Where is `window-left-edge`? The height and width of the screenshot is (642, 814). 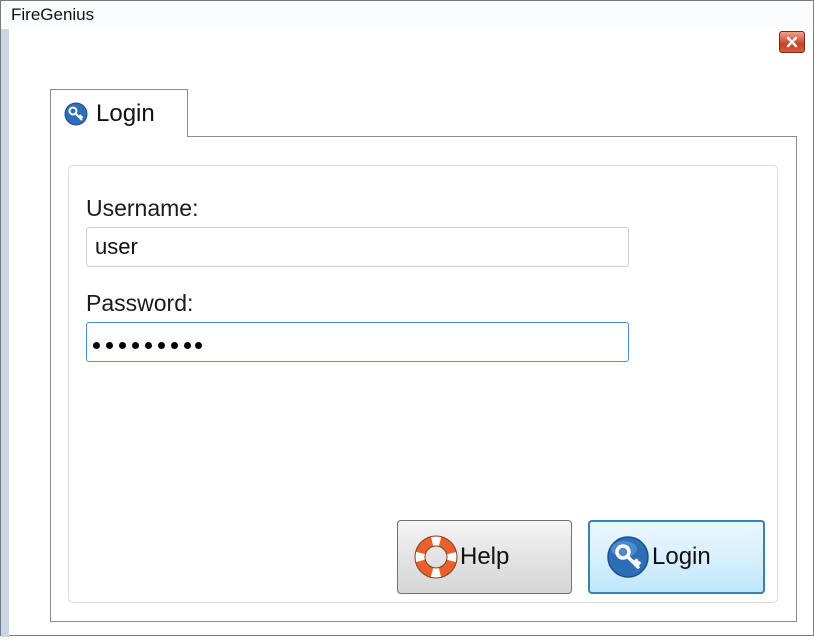
window-left-edge is located at coordinates (5, 319).